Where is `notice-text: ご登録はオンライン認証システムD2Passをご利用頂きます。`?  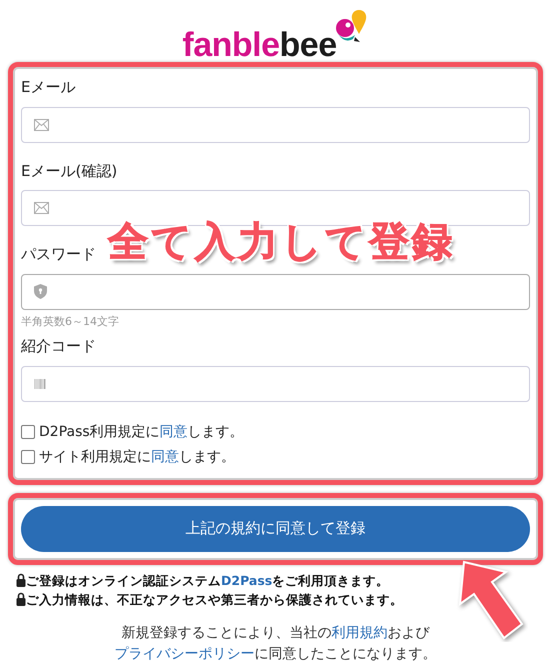
notice-text: ご登録はオンライン認証システムD2Passをご利用頂きます。 is located at coordinates (208, 580).